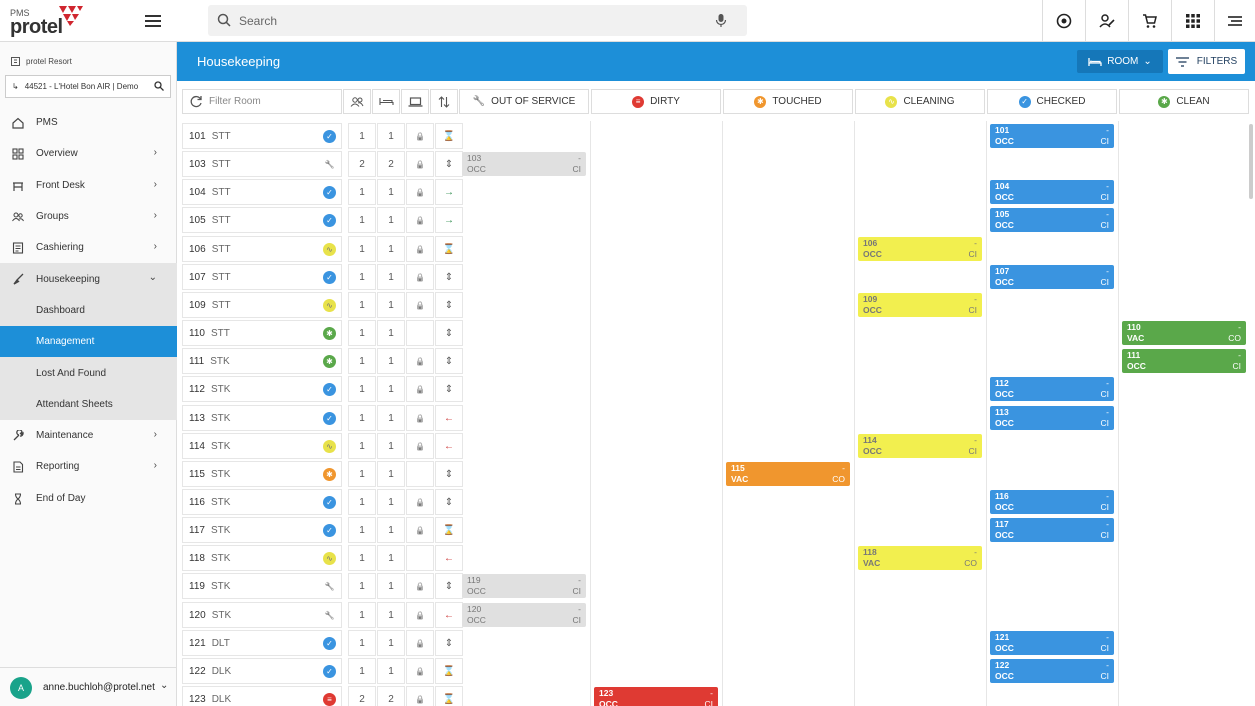  Describe the element at coordinates (88, 216) in the screenshot. I see `nav-item-groups: Groups ›` at that location.